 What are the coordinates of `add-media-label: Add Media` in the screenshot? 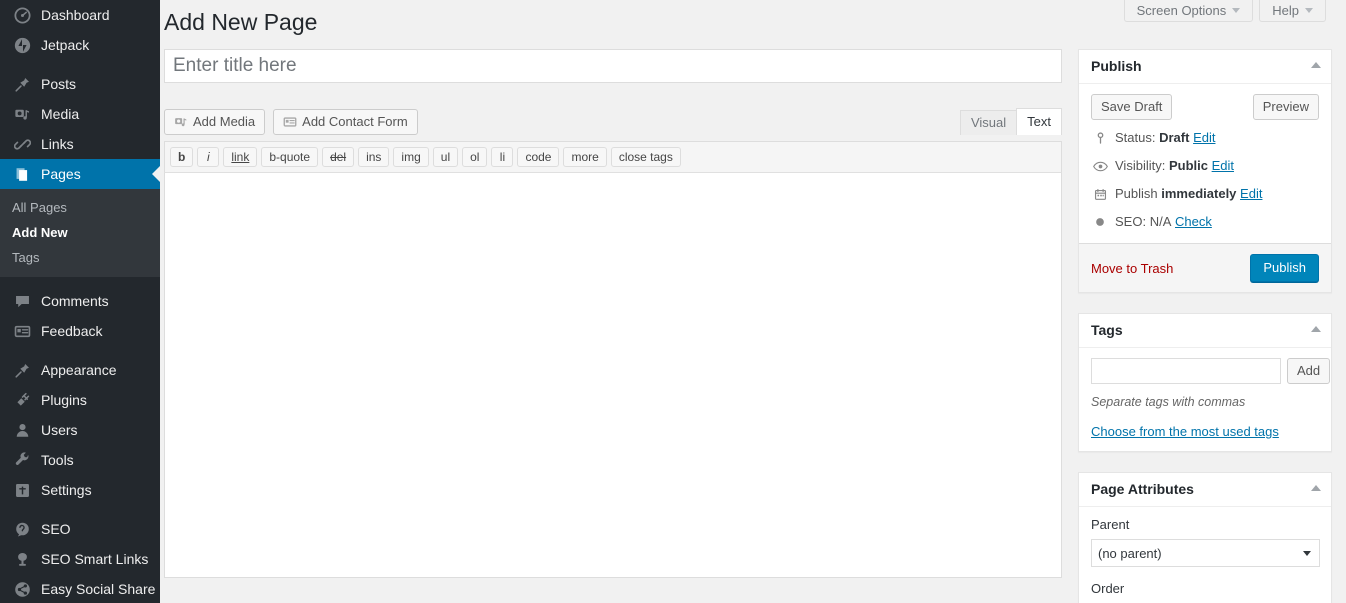 It's located at (224, 121).